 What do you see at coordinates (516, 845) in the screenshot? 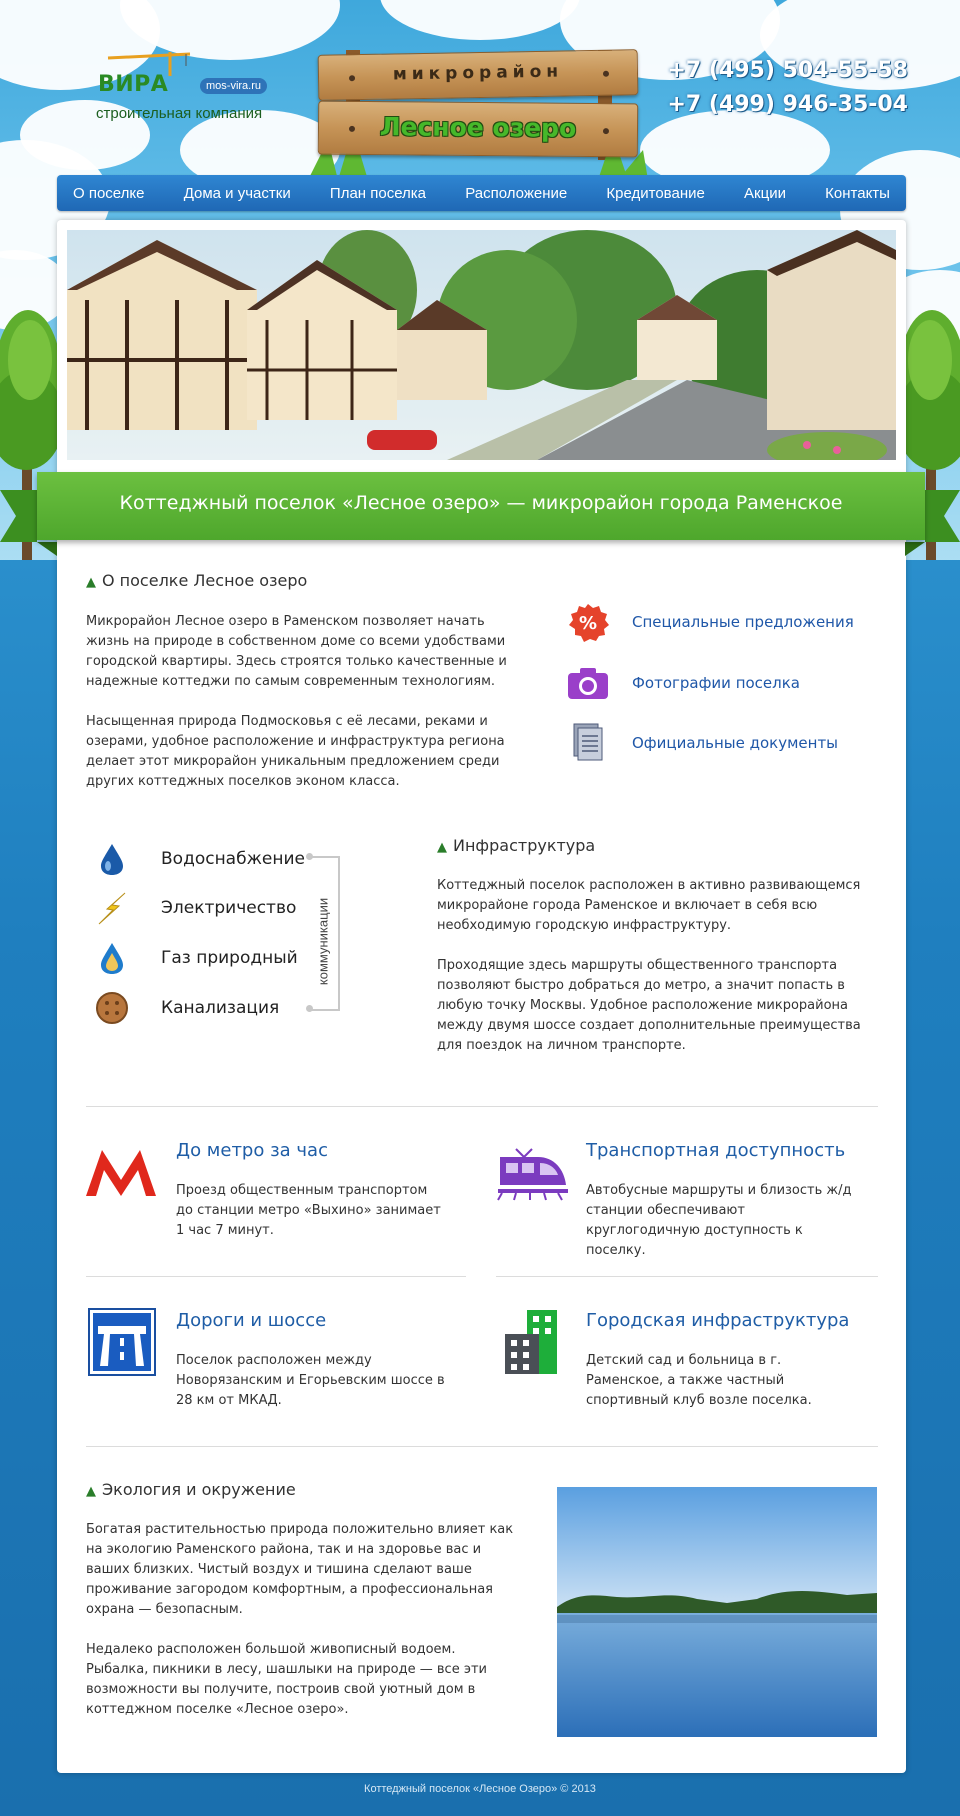
I see `infrastructure-heading: ▲ Инфраструктура` at bounding box center [516, 845].